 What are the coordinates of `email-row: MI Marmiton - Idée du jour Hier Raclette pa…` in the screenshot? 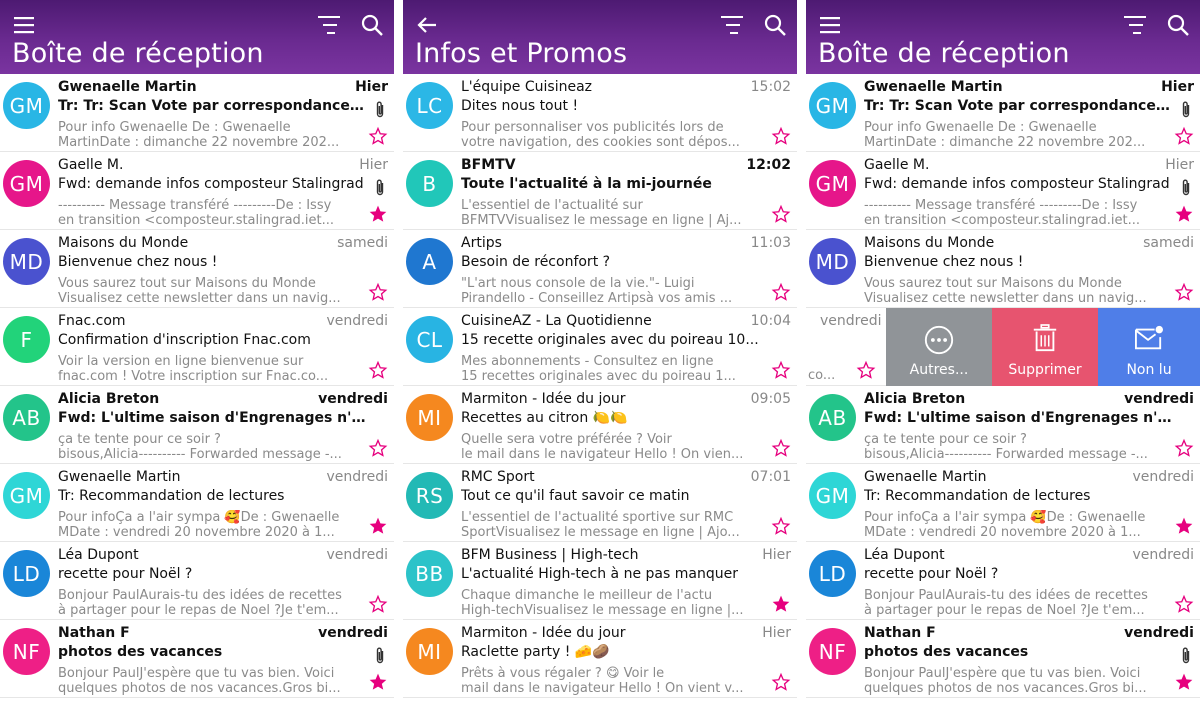 It's located at (600, 659).